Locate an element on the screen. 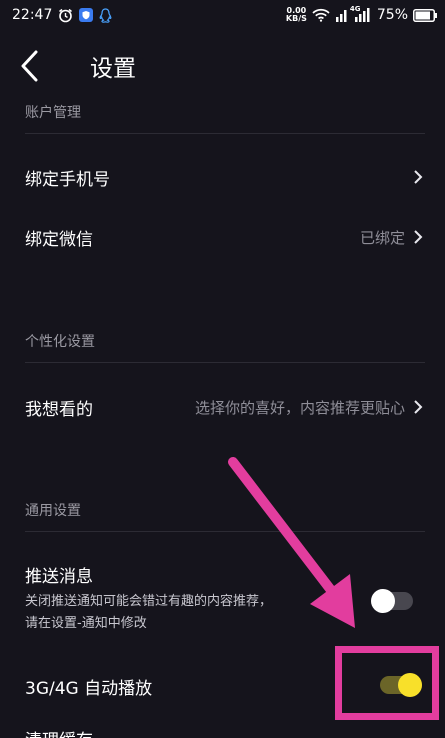 The width and height of the screenshot is (445, 738). section-label-account: 账户管理 is located at coordinates (53, 113).